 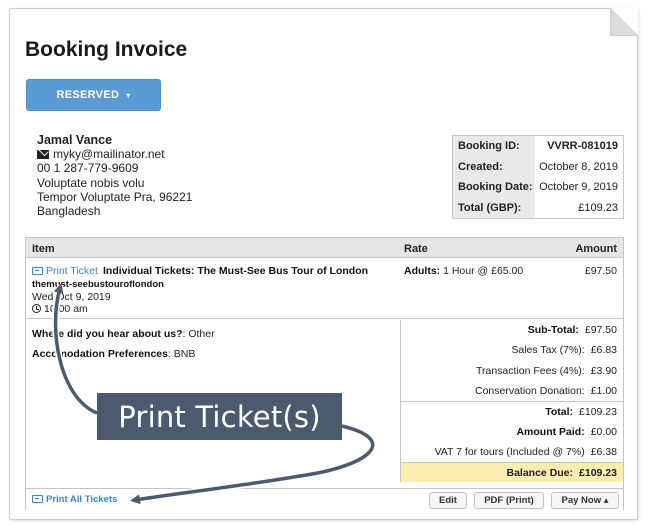 I want to click on summary-label: Total (GBP):, so click(x=494, y=207).